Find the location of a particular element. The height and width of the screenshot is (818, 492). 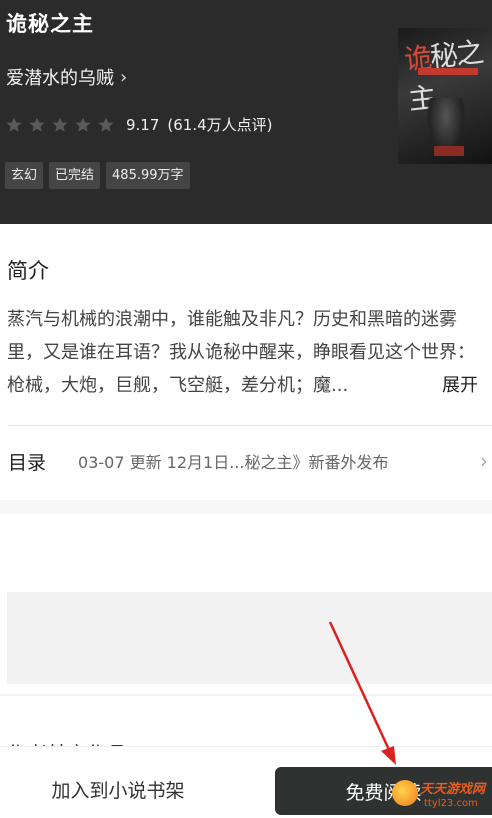

expand-button: 展开 is located at coordinates (459, 385).